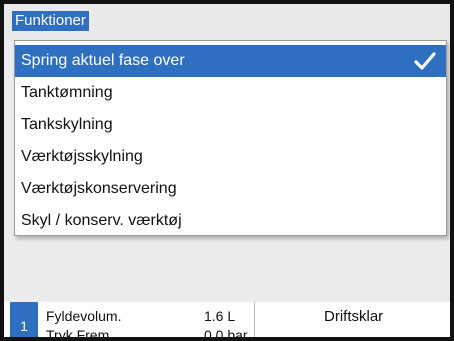  Describe the element at coordinates (50, 21) in the screenshot. I see `menu-title: Funktioner` at that location.